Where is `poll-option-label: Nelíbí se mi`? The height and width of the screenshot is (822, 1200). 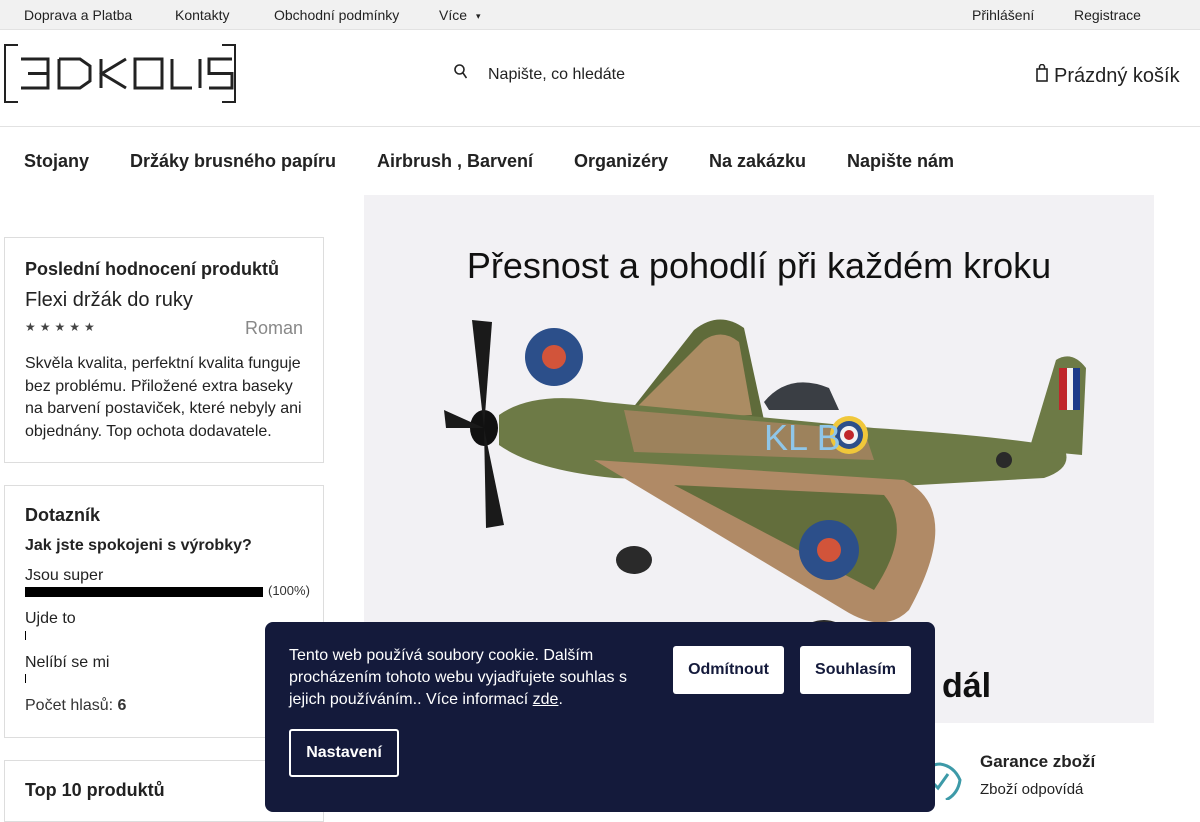 poll-option-label: Nelíbí se mi is located at coordinates (67, 663).